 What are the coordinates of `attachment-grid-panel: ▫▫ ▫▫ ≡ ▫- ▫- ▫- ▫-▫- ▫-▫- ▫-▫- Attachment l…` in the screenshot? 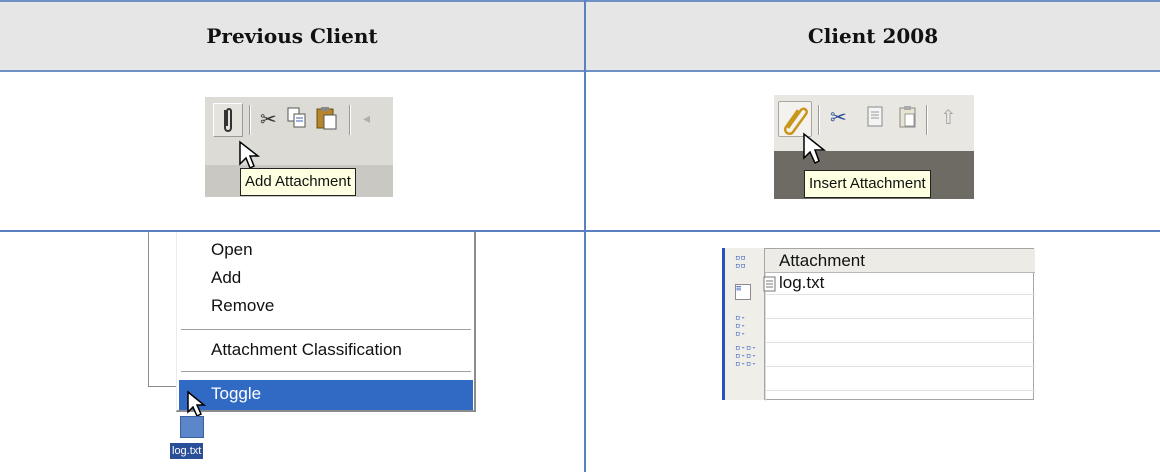 It's located at (878, 324).